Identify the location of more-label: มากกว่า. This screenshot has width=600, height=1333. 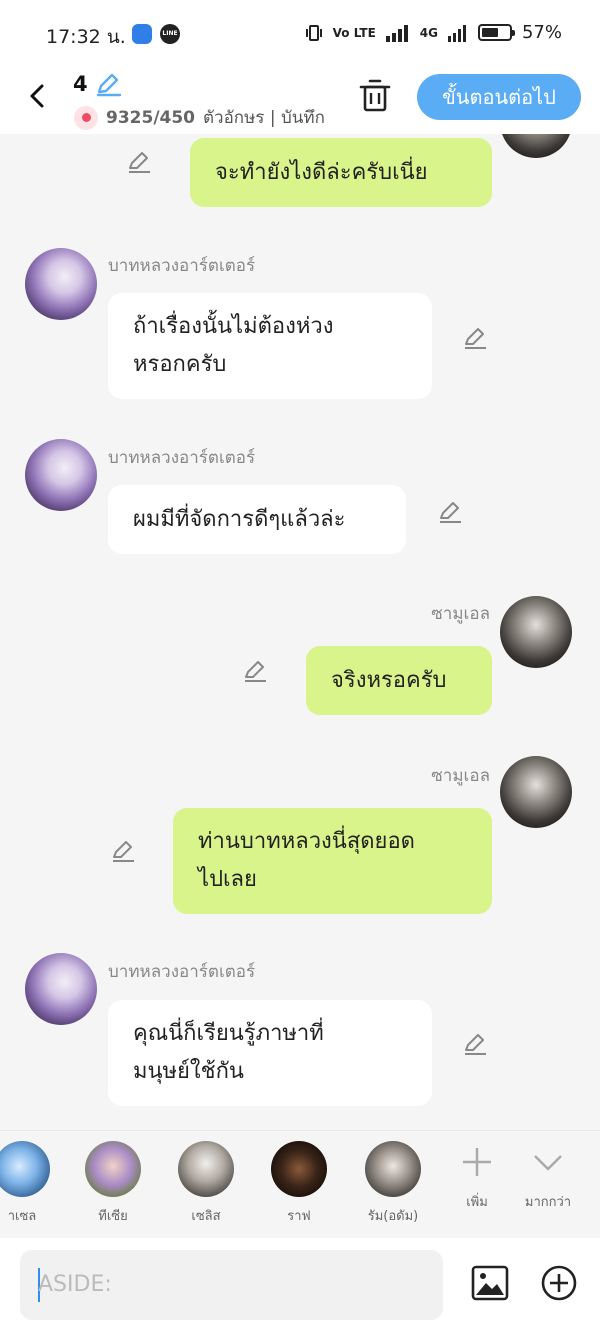
(548, 1202).